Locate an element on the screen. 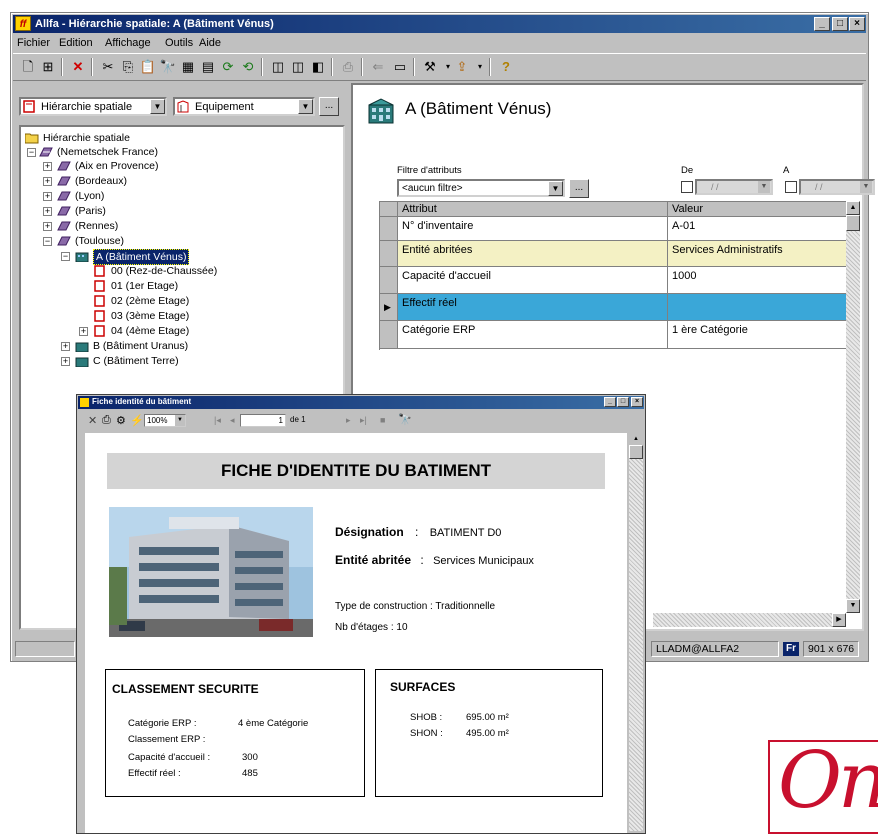 Image resolution: width=878 pixels, height=834 pixels. setup-icon: ⚙ is located at coordinates (121, 420).